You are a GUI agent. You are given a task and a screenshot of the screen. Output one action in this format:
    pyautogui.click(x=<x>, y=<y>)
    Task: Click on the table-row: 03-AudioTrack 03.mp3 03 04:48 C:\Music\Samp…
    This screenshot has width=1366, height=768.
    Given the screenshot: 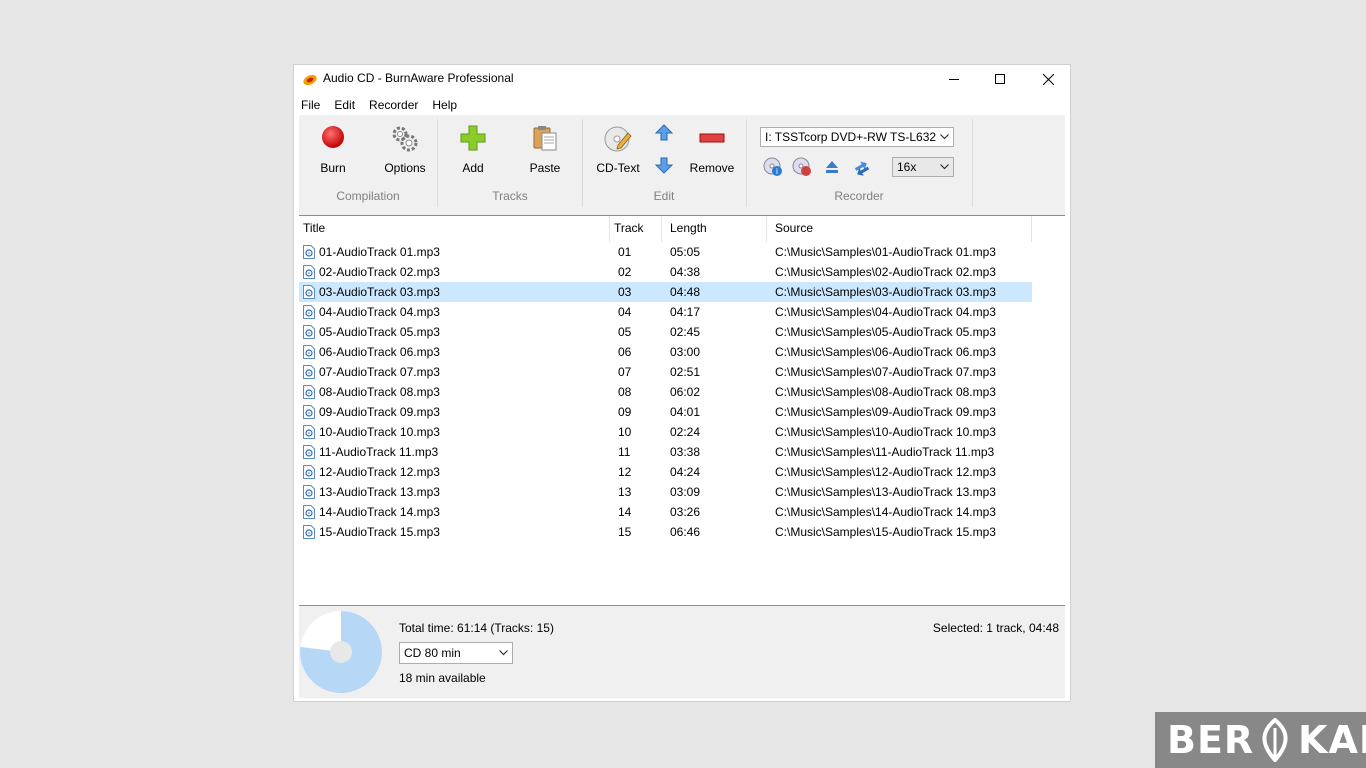 What is the action you would take?
    pyautogui.click(x=665, y=292)
    